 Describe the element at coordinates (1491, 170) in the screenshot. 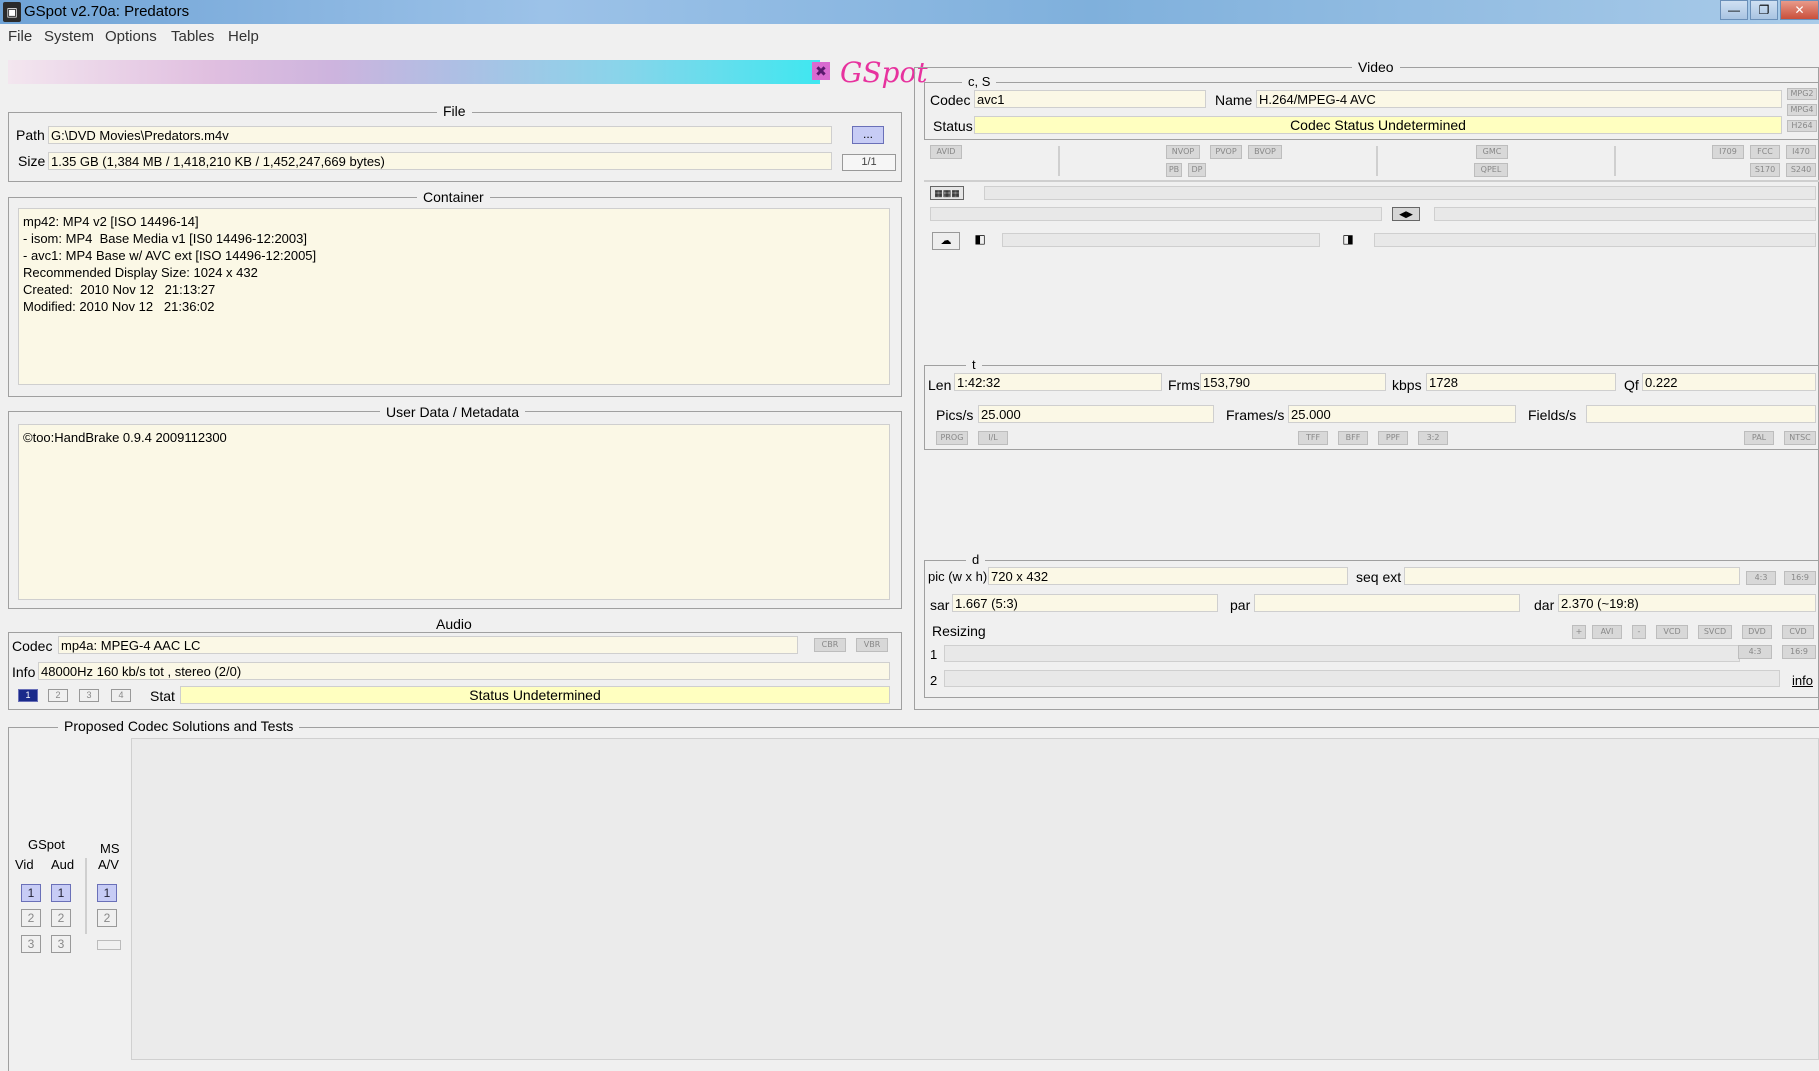

I see `flag-qpel: QPEL` at that location.